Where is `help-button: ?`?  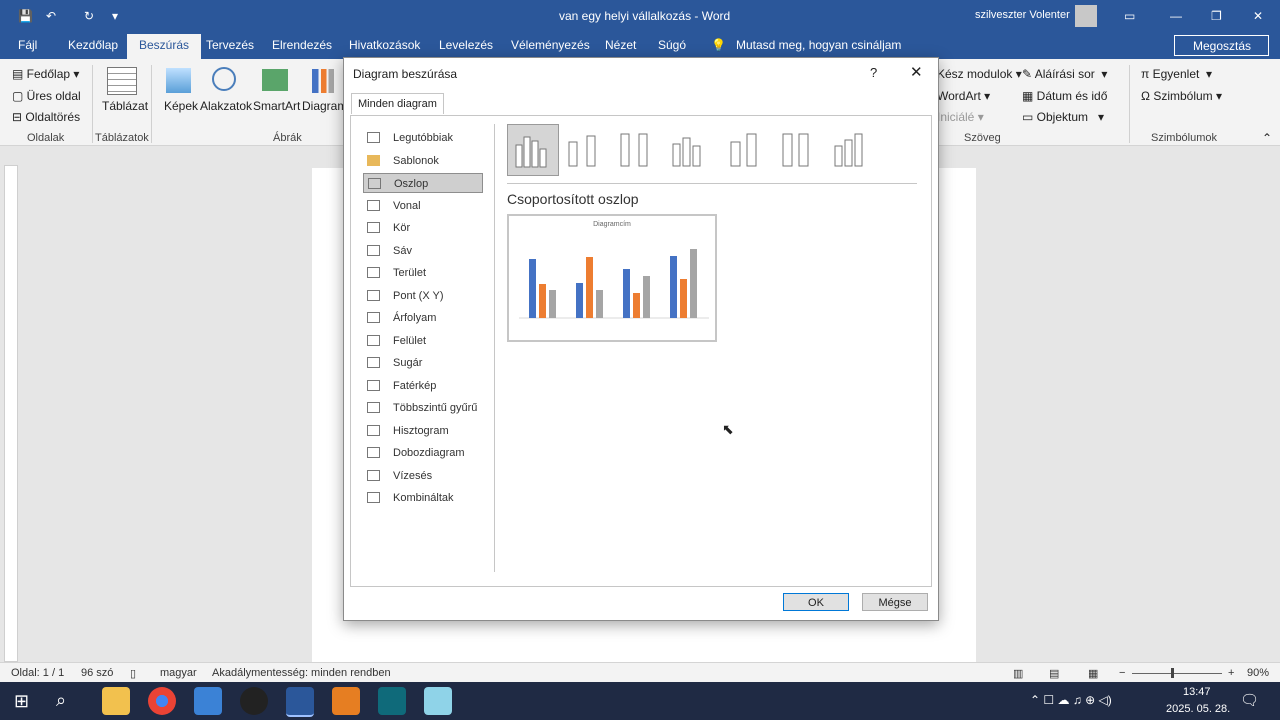 help-button: ? is located at coordinates (873, 72).